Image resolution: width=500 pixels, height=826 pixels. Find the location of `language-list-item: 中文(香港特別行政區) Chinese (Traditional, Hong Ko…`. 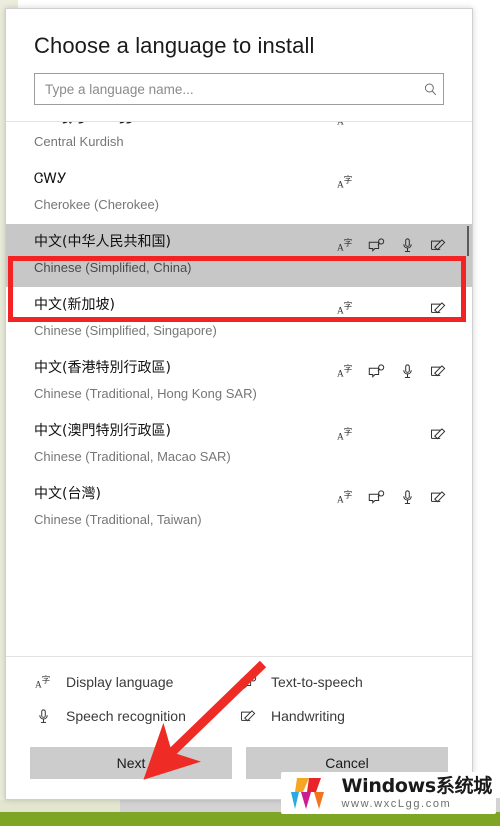

language-list-item: 中文(香港特別行政區) Chinese (Traditional, Hong Ko… is located at coordinates (239, 381).